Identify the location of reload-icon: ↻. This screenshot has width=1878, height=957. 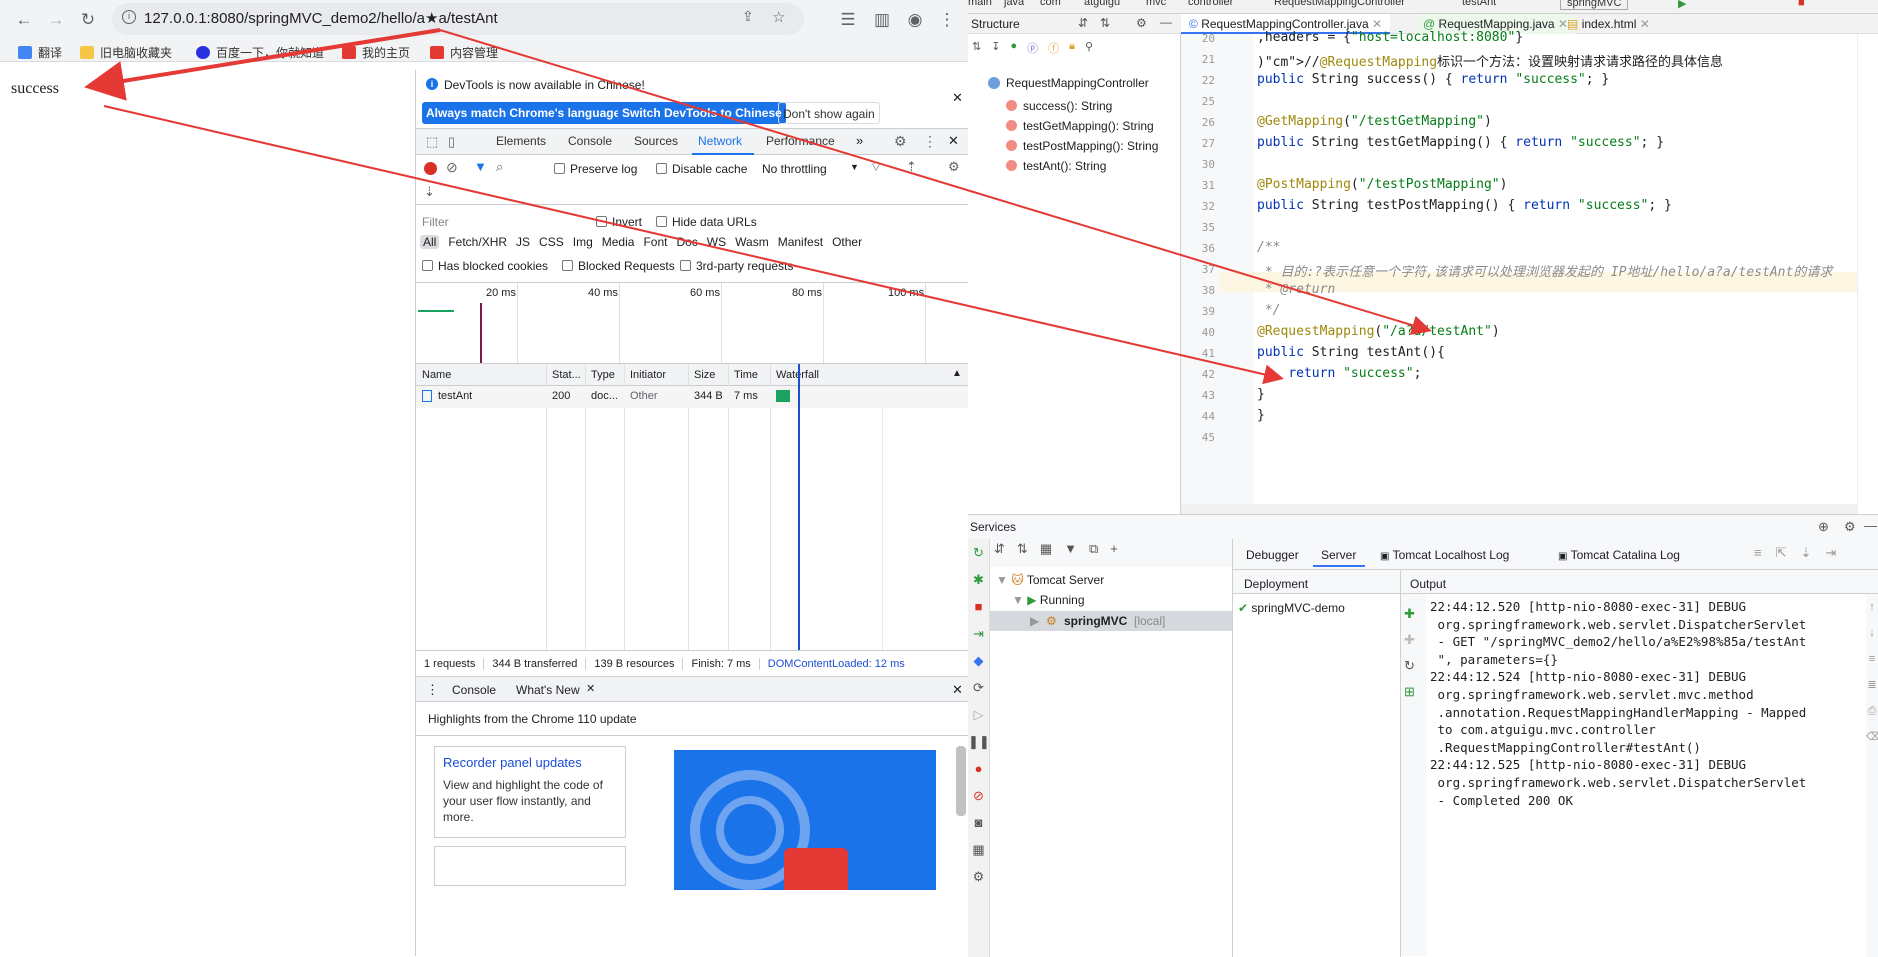
(88, 20).